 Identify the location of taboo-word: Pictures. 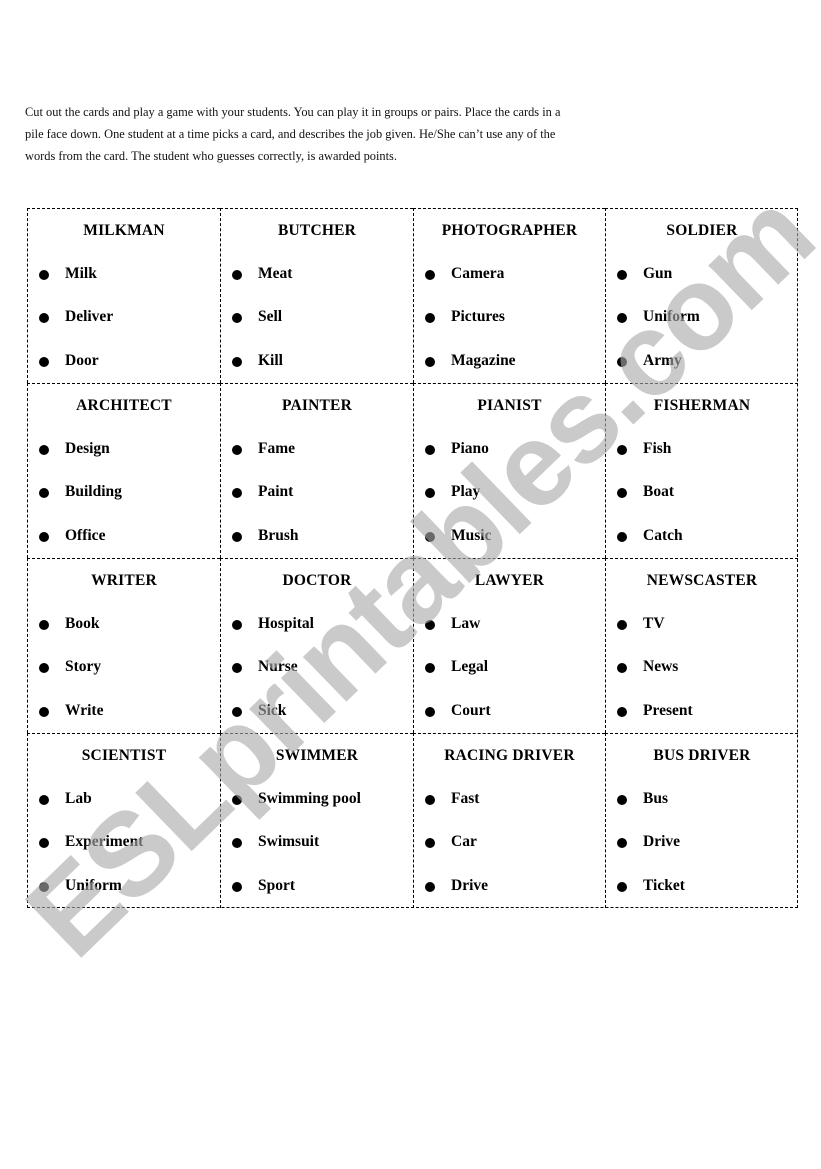
(509, 318).